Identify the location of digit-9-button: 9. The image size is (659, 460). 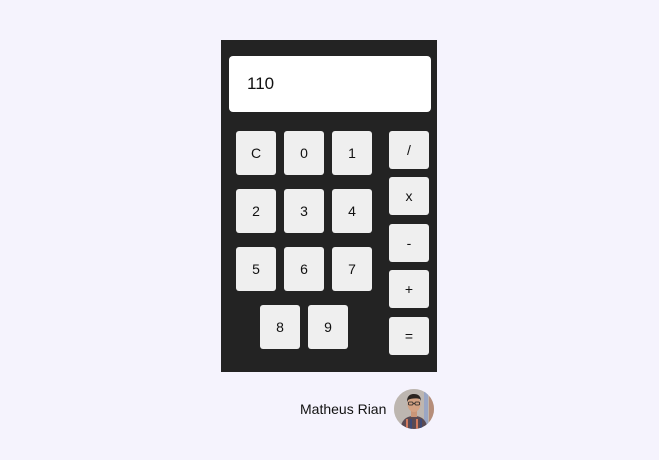
(328, 327).